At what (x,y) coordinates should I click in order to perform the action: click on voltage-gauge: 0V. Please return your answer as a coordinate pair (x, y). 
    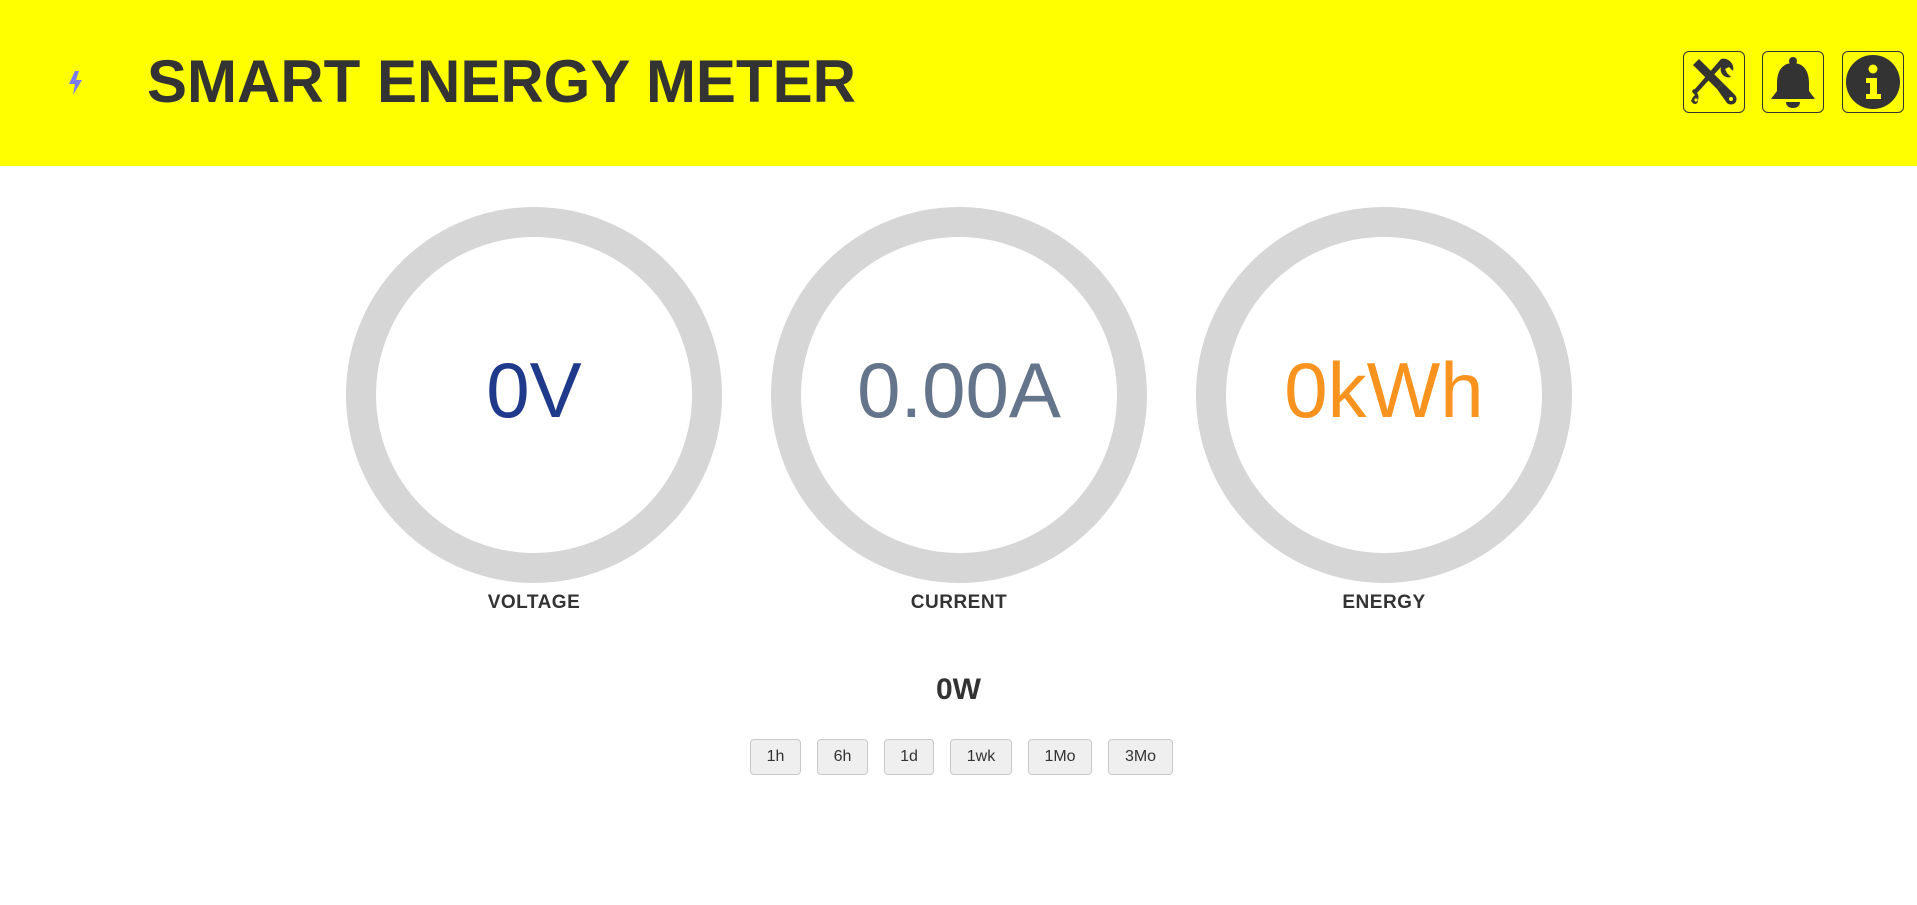
    Looking at the image, I should click on (534, 395).